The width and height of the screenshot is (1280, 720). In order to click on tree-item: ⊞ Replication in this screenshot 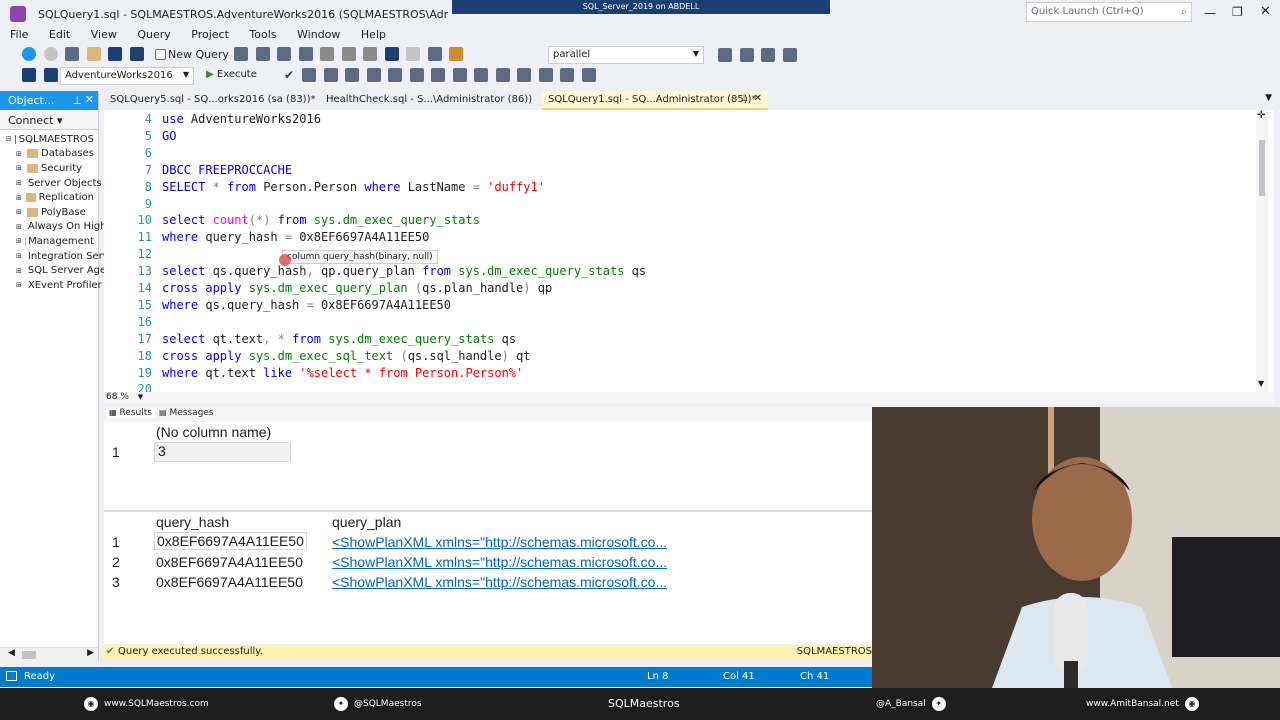, I will do `click(49, 197)`.